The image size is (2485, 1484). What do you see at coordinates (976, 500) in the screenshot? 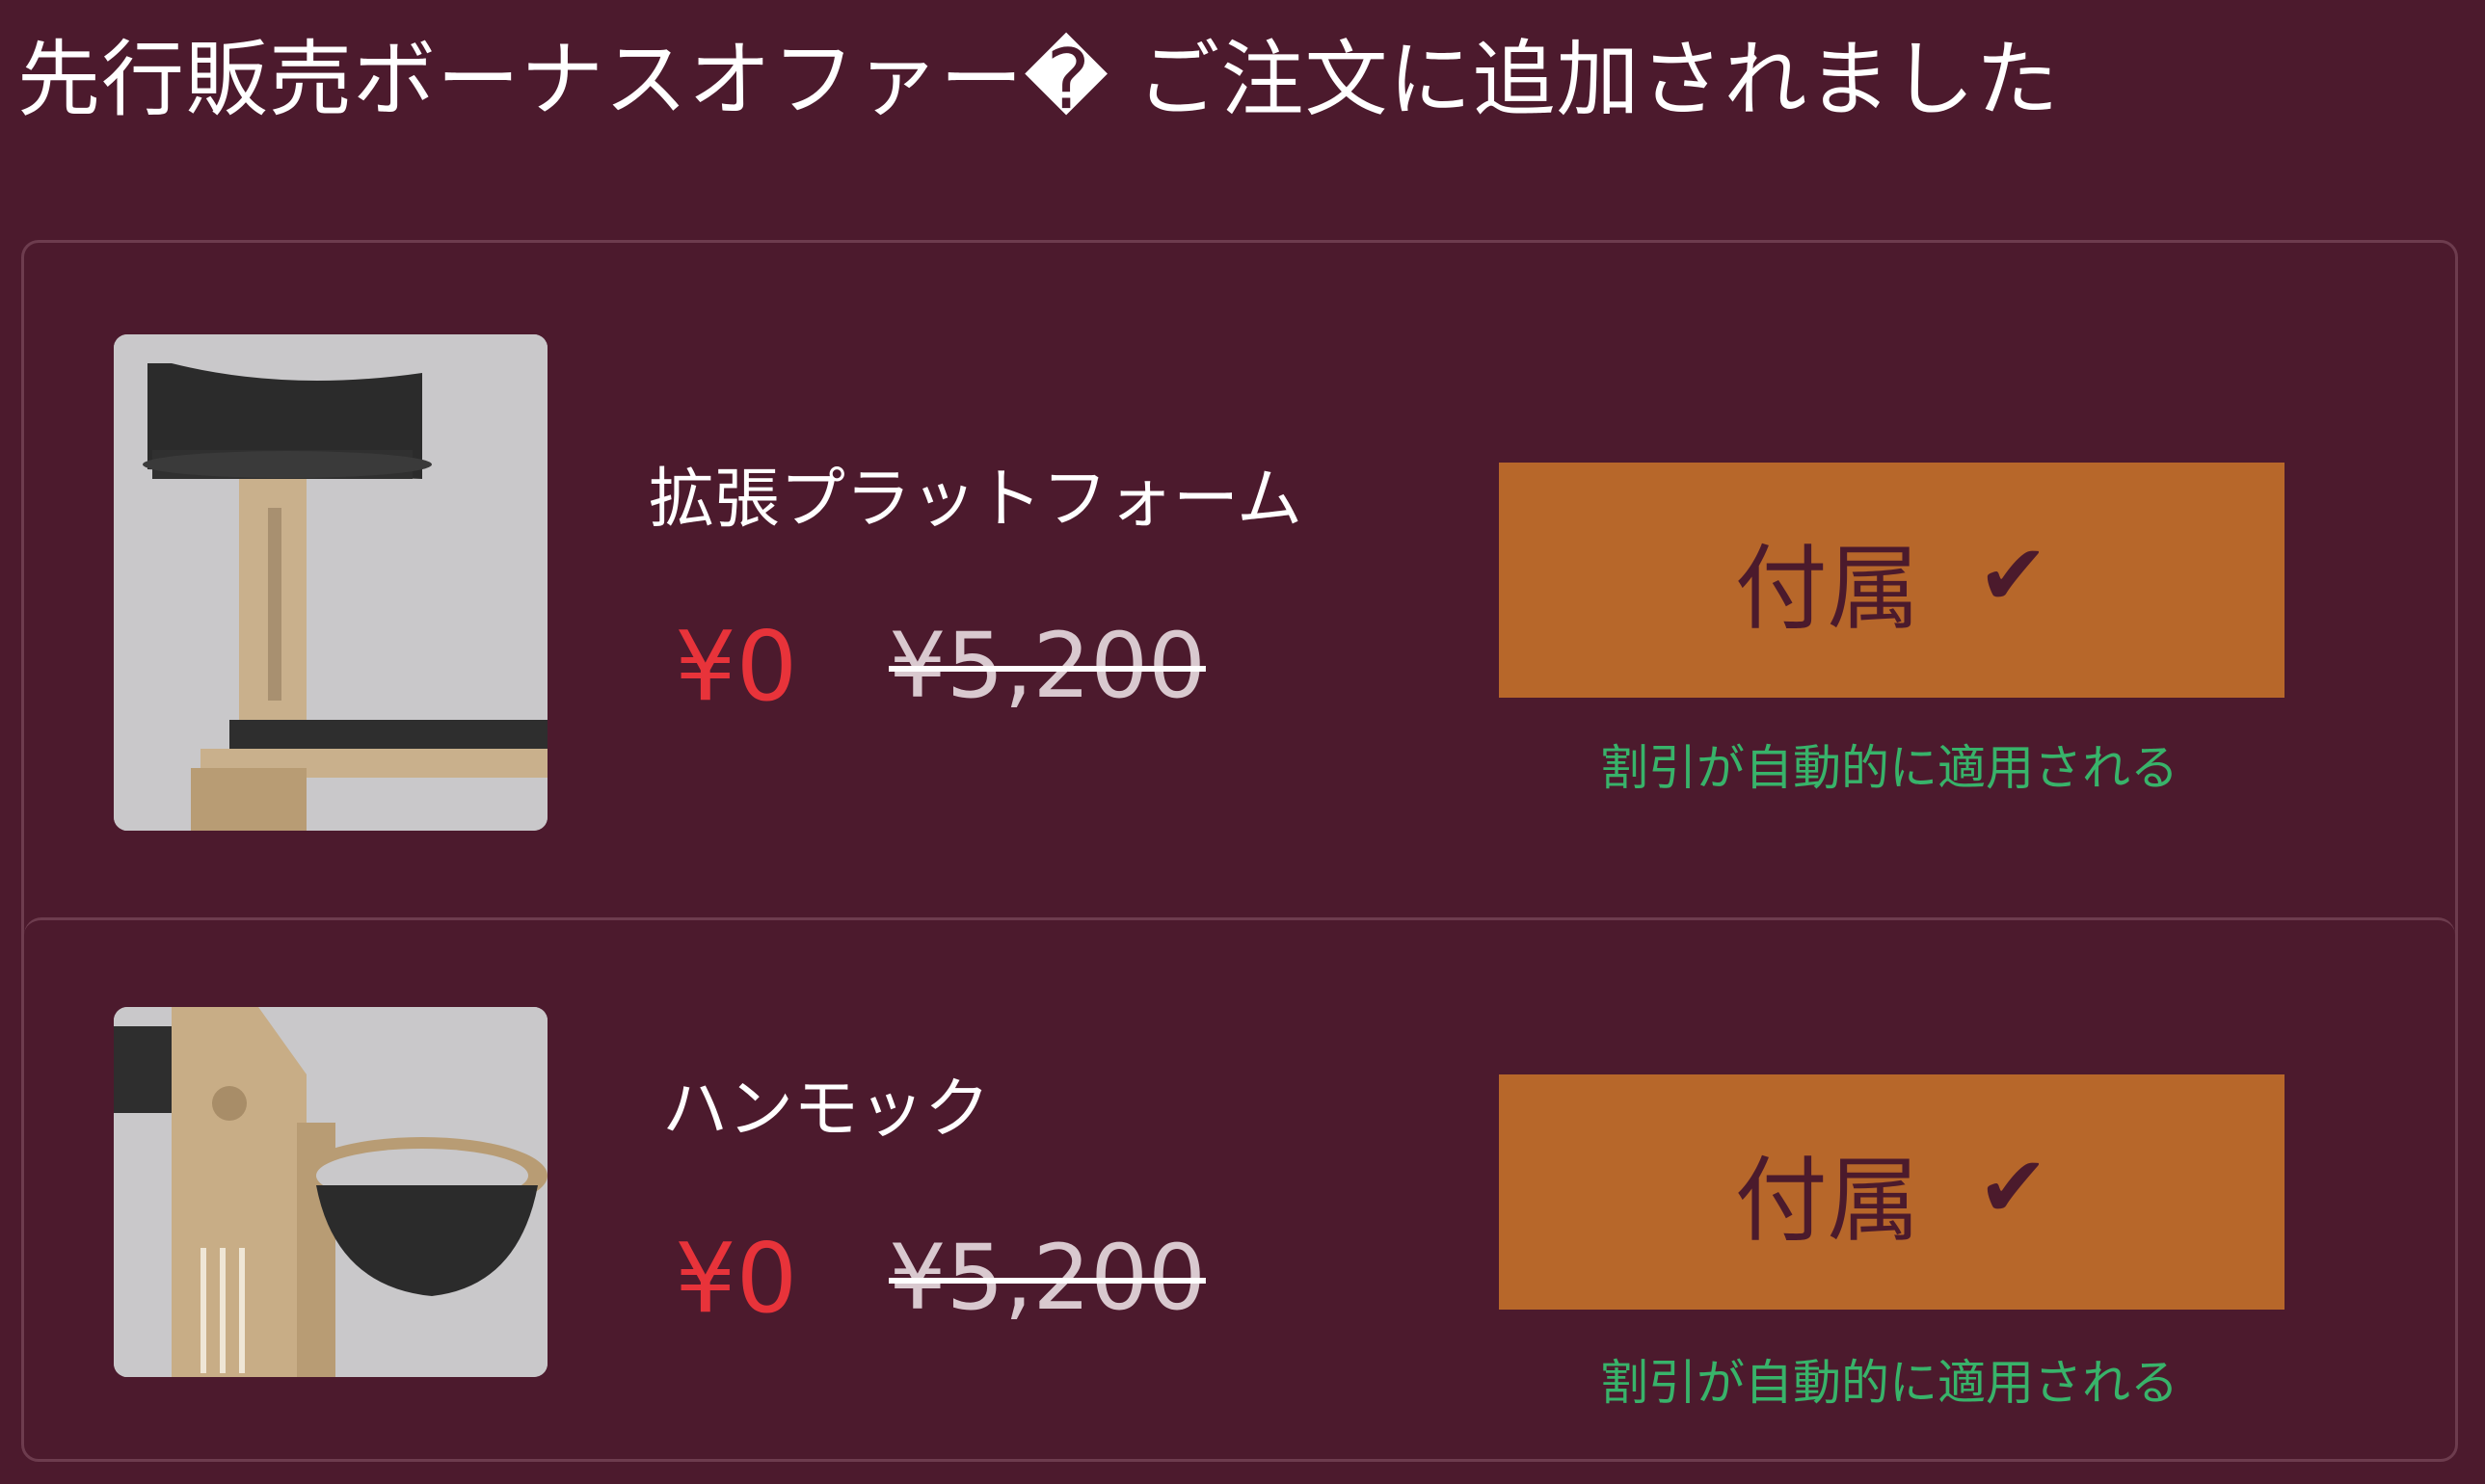
I see `product-name: 拡張プラットフォーム` at bounding box center [976, 500].